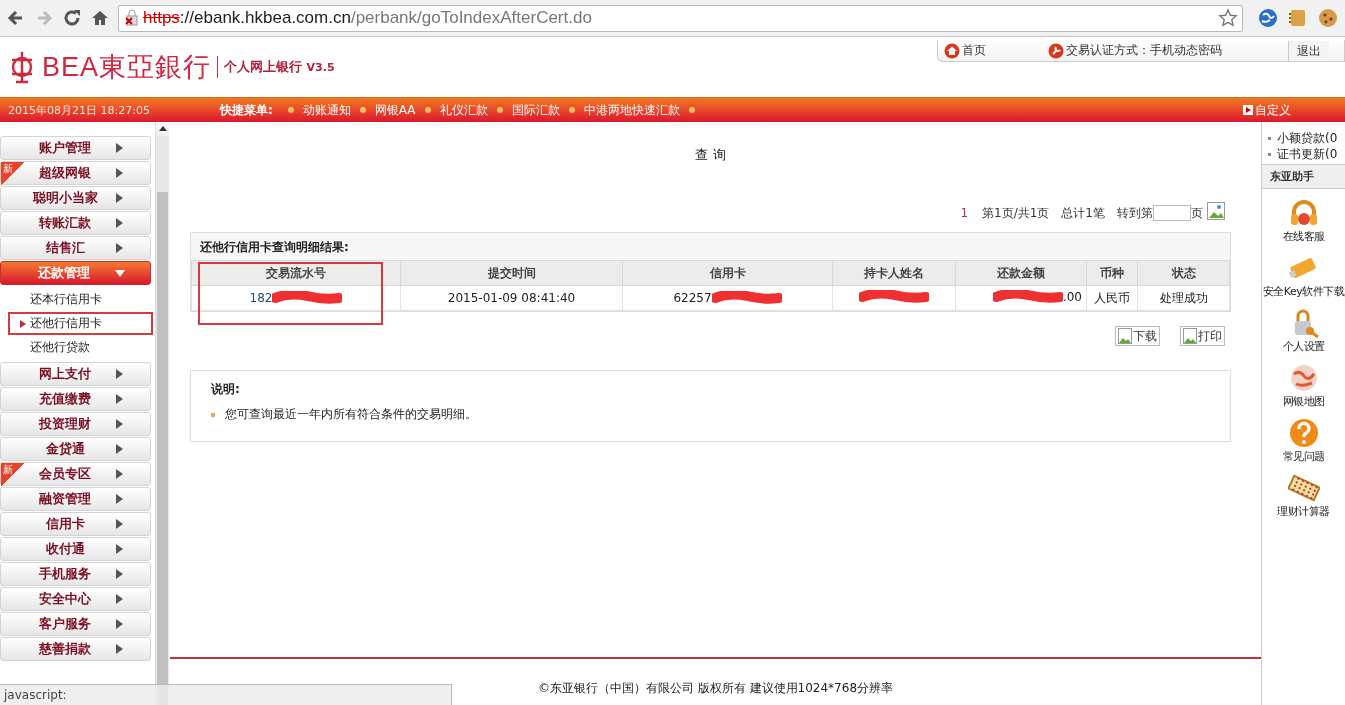 The width and height of the screenshot is (1345, 705). I want to click on bank-logo-text: BEA東亞銀行, so click(127, 67).